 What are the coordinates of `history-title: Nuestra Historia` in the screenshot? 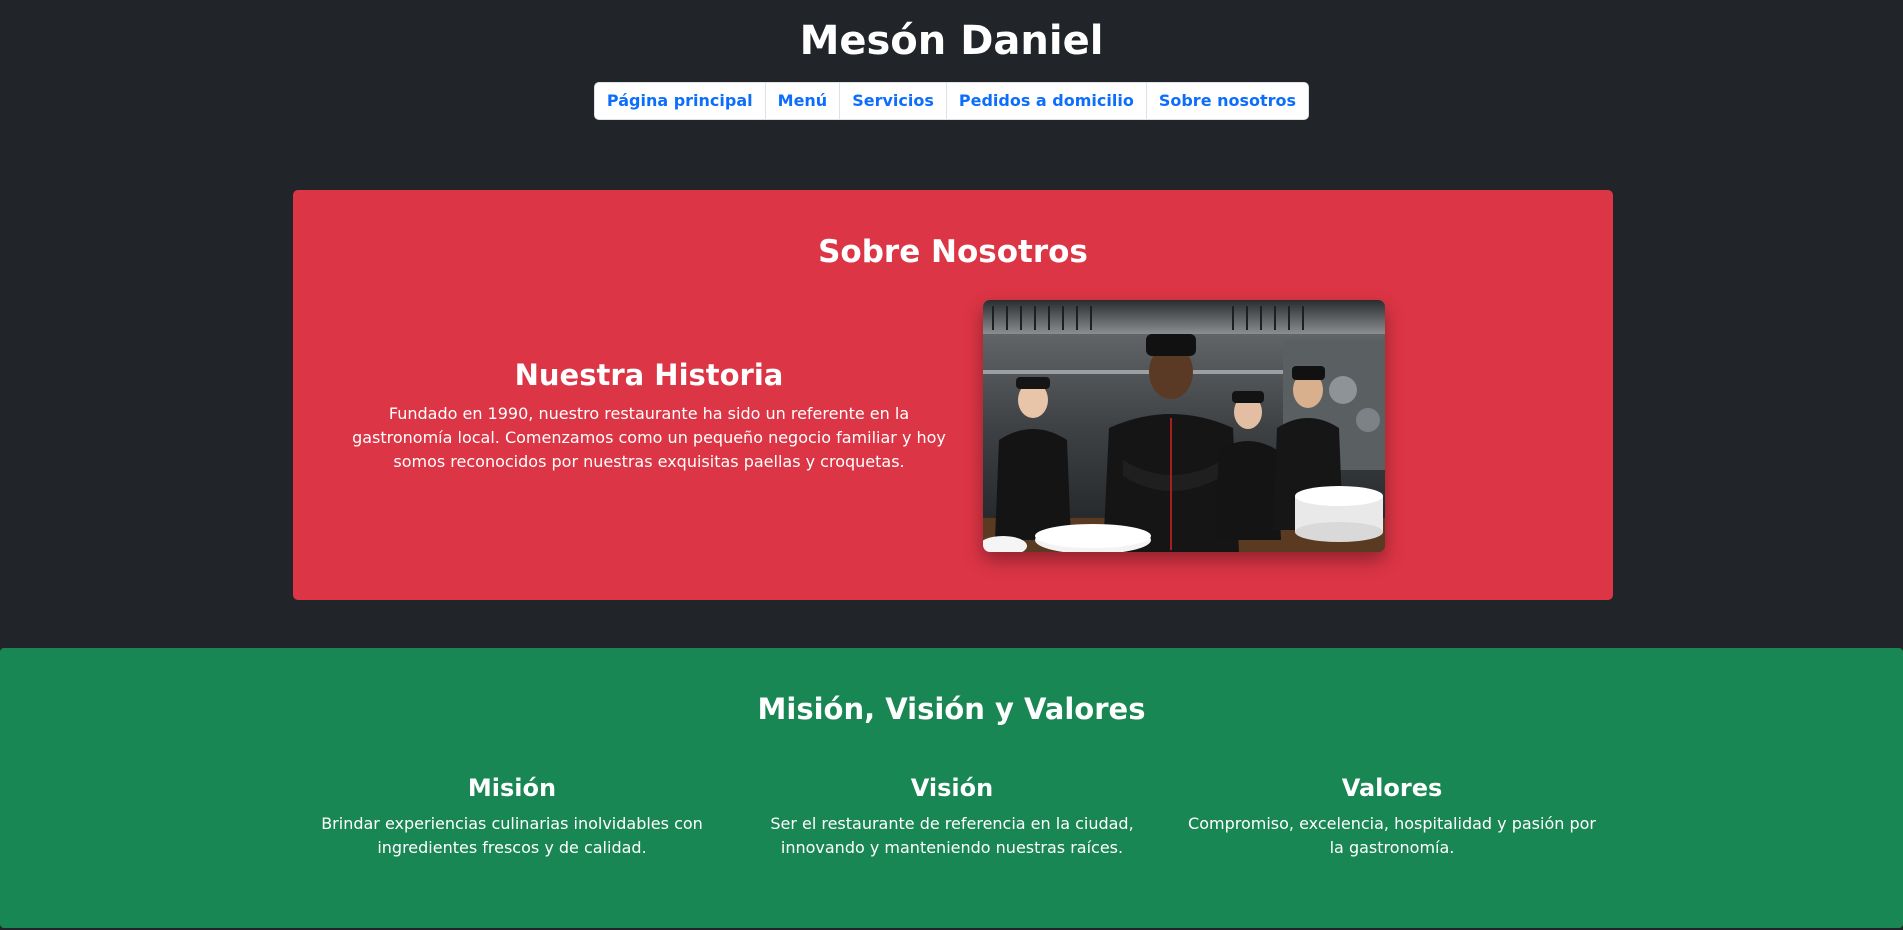 It's located at (649, 375).